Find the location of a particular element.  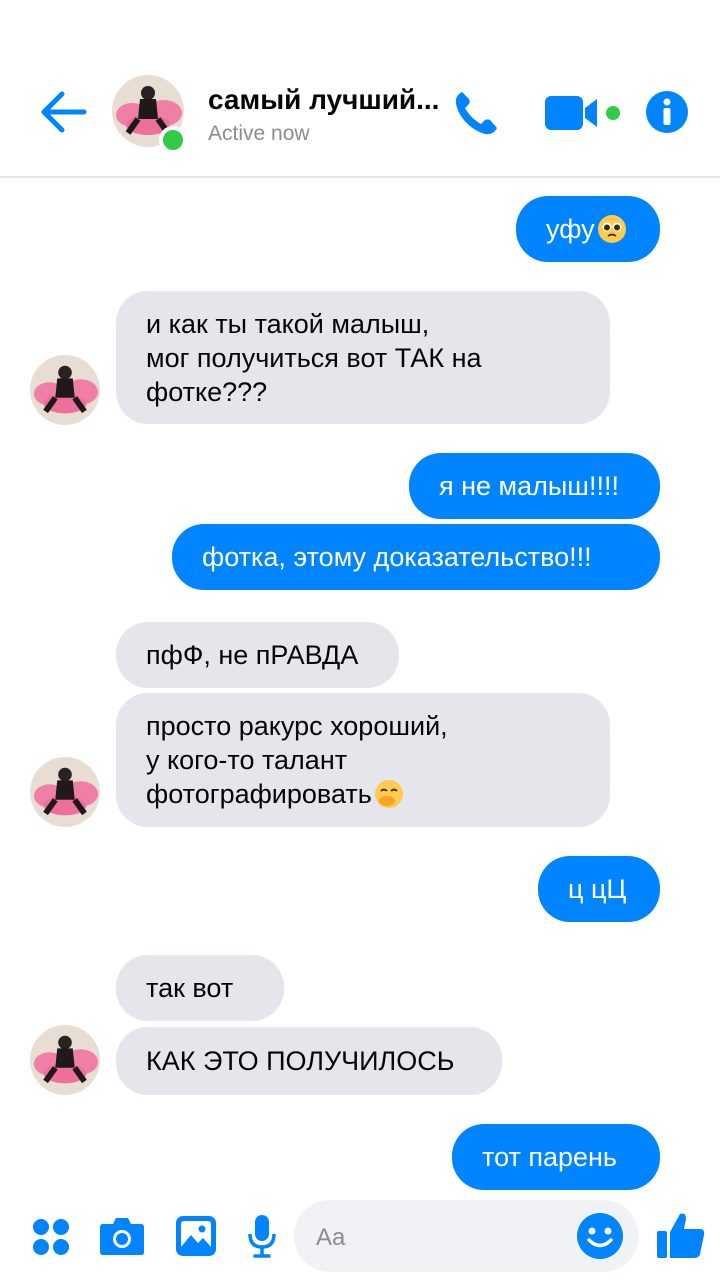

message-line: и как ты такой малыш, is located at coordinates (288, 323).